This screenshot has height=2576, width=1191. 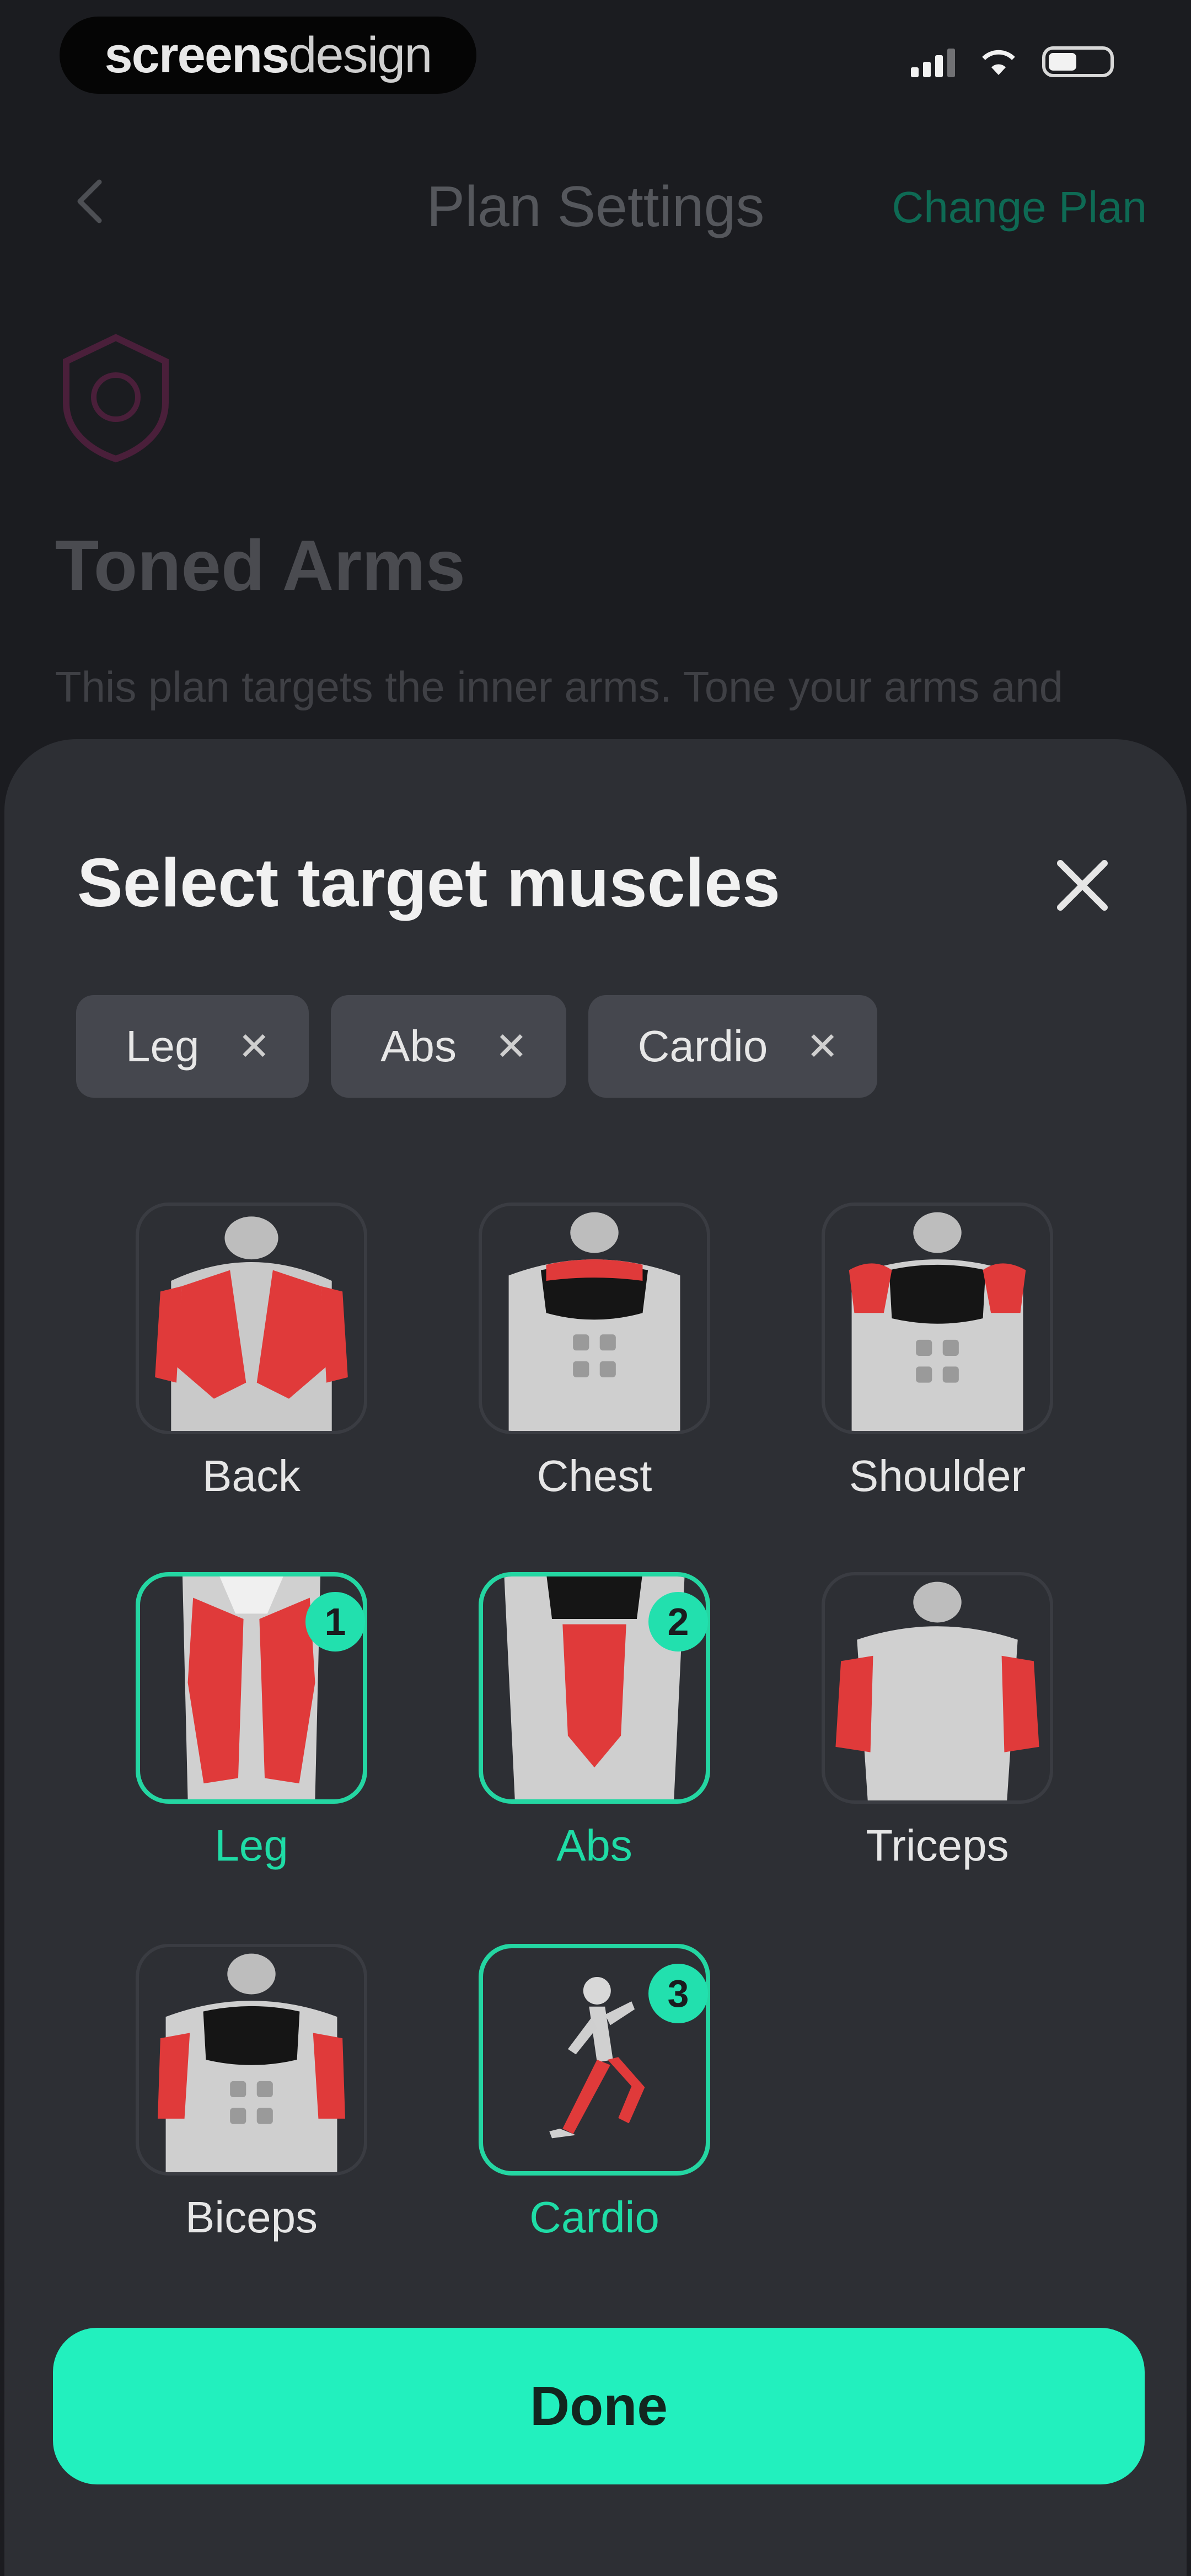 I want to click on chip-label: Abs, so click(x=418, y=1046).